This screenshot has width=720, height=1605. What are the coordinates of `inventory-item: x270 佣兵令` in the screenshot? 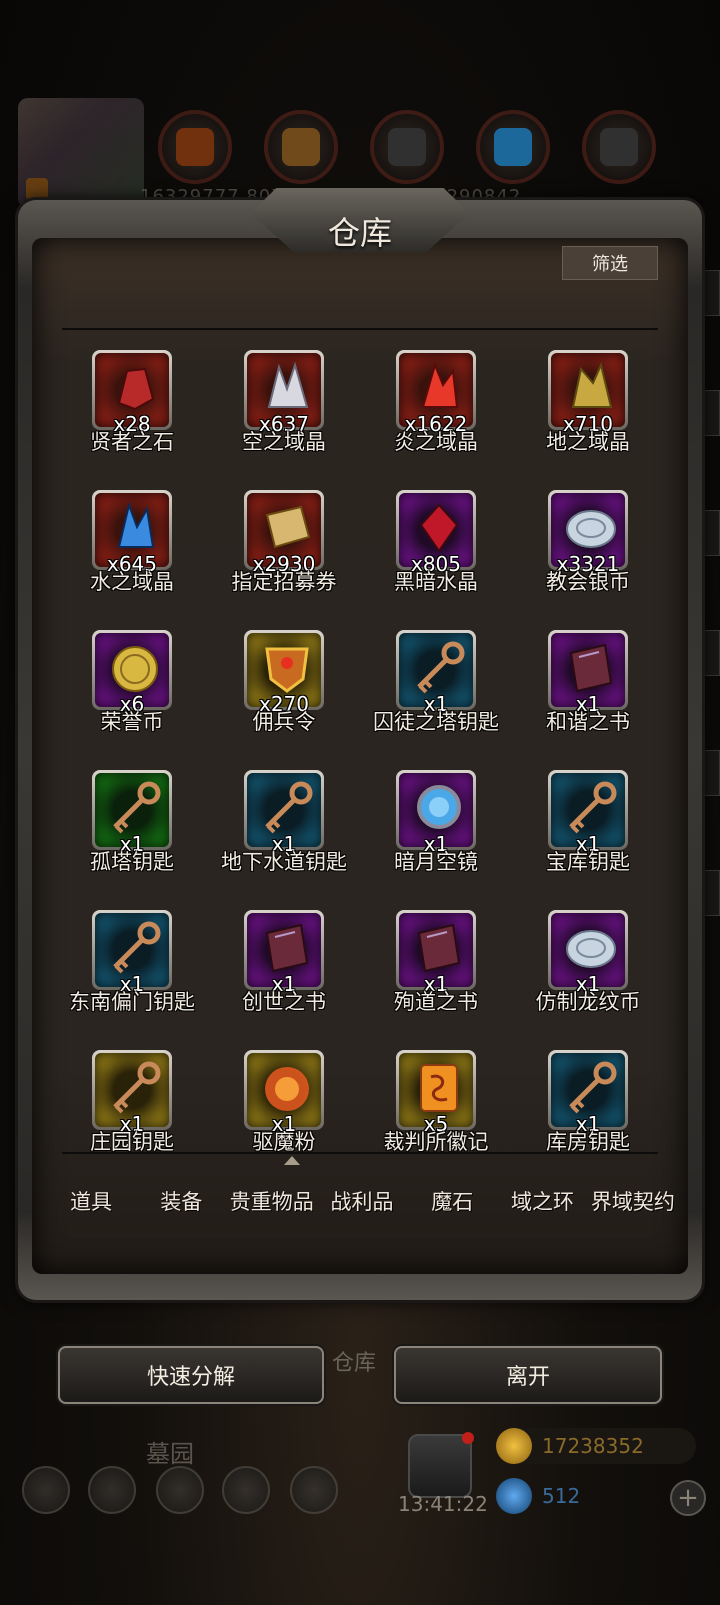 It's located at (284, 690).